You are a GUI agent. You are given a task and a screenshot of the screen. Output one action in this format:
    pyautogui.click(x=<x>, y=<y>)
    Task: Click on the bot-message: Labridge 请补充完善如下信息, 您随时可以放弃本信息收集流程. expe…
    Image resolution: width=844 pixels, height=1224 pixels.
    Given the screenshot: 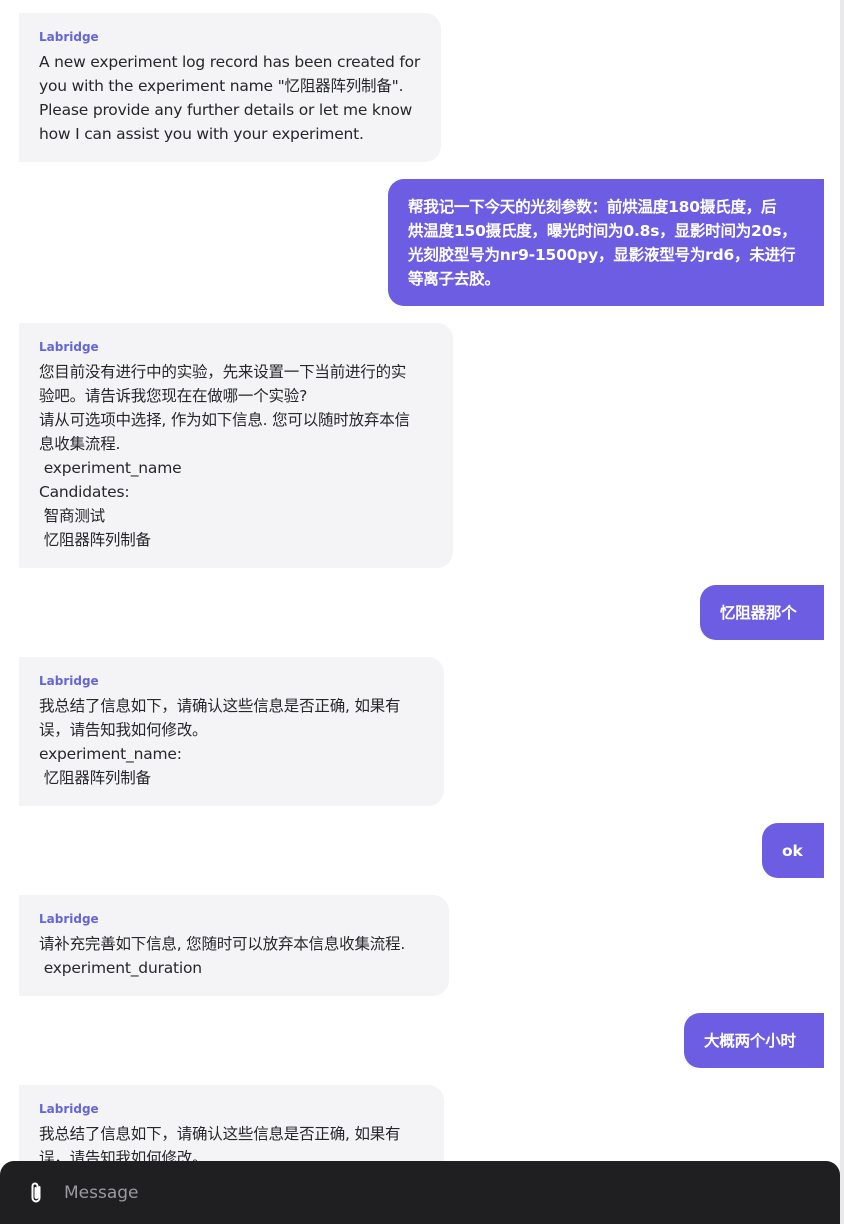 What is the action you would take?
    pyautogui.click(x=234, y=945)
    